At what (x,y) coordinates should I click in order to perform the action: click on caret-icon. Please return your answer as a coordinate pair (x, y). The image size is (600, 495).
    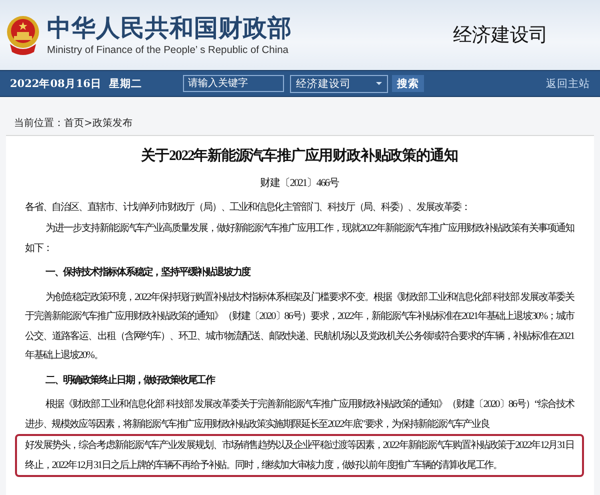
    Looking at the image, I should click on (379, 83).